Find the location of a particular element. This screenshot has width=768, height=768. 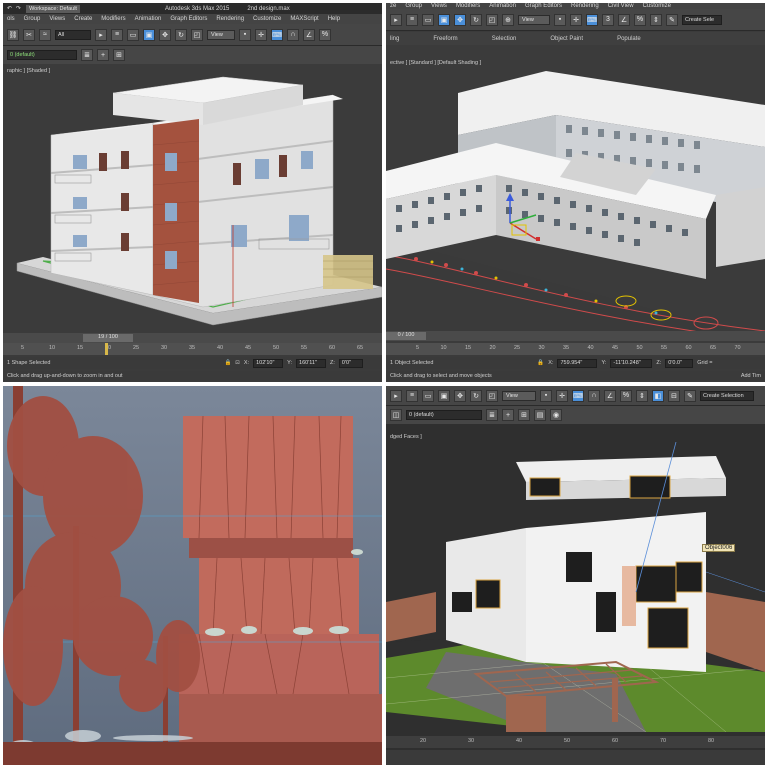

ribbon-tab: Freeform is located at coordinates (445, 39).